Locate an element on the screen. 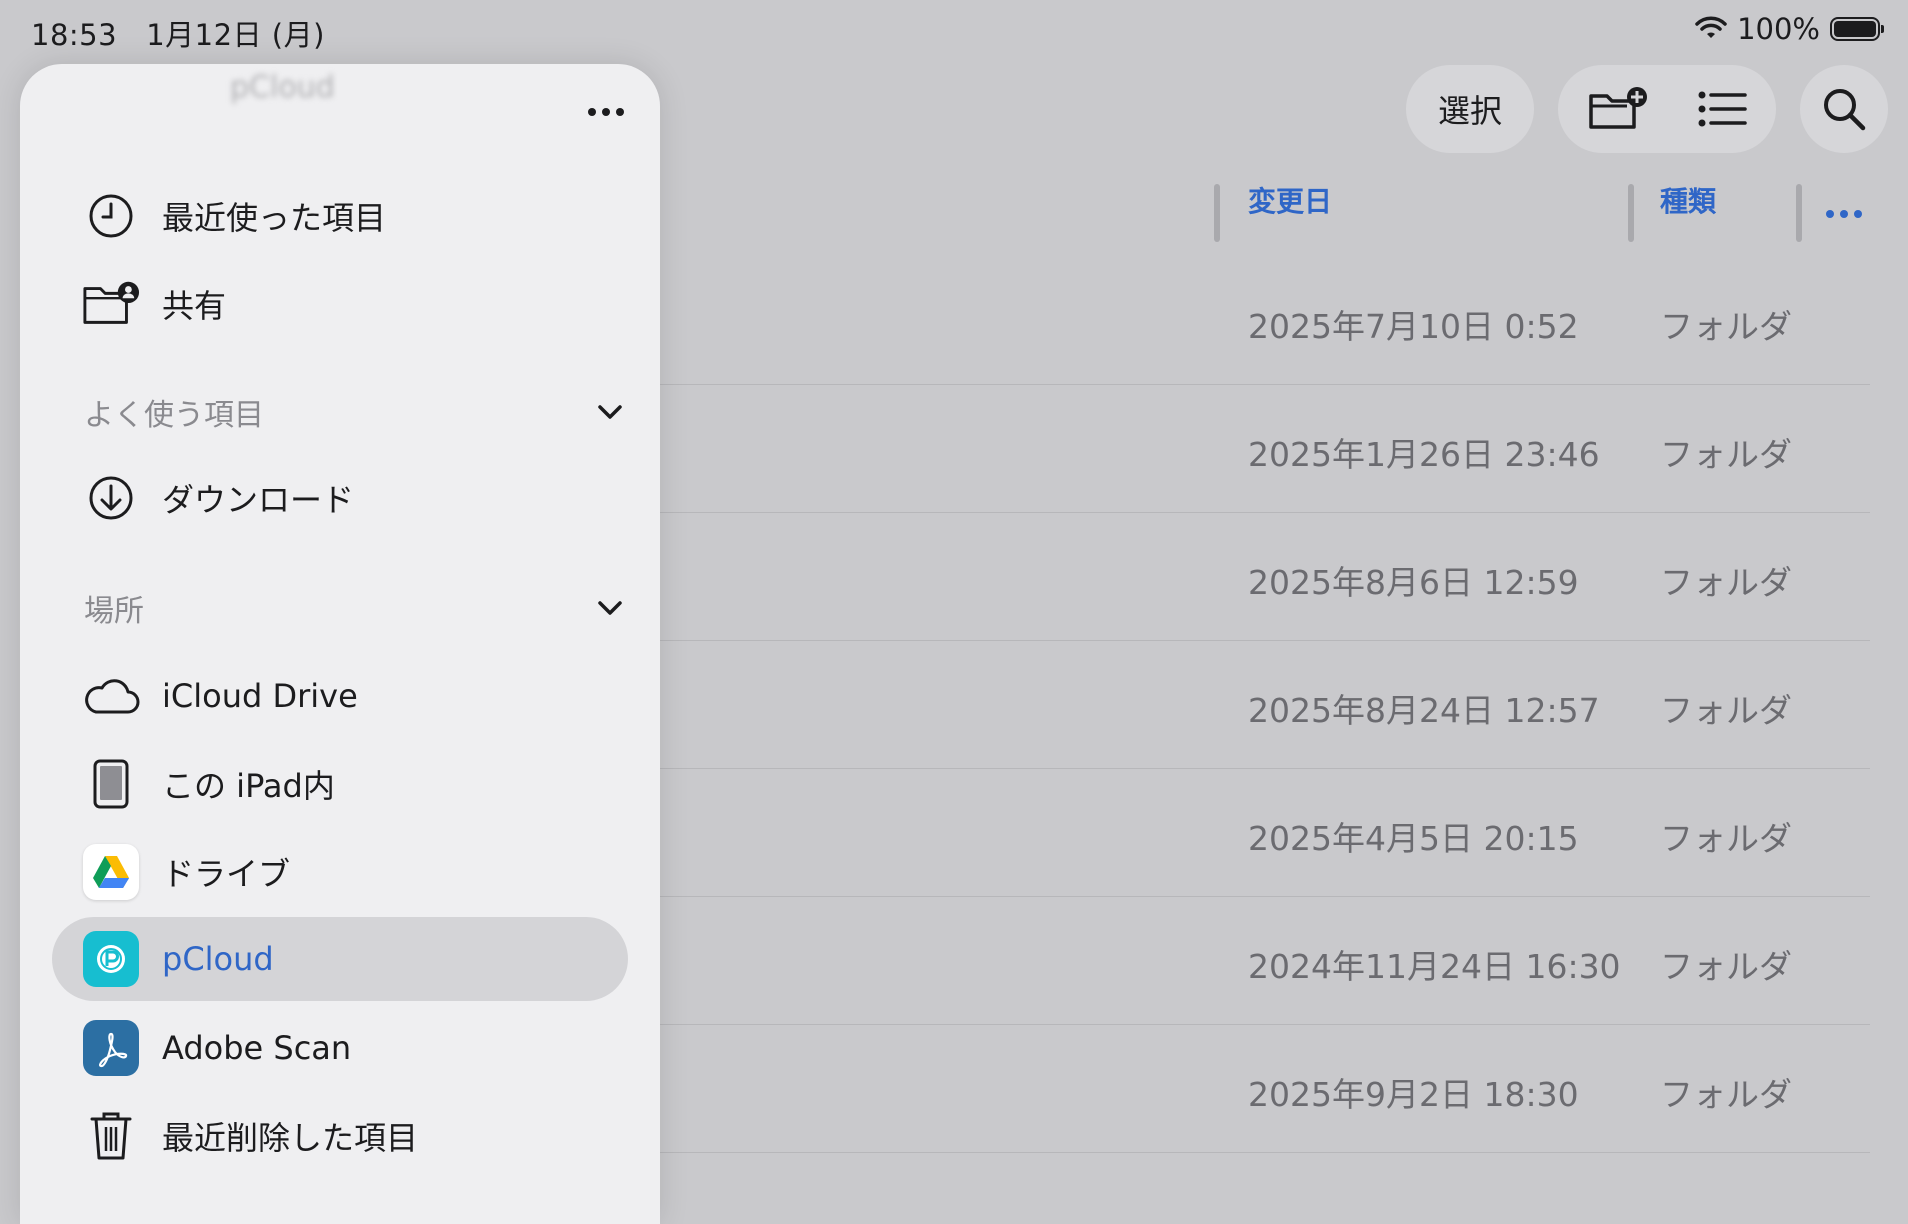  section-favorites: よく使う項目 is located at coordinates (354, 412).